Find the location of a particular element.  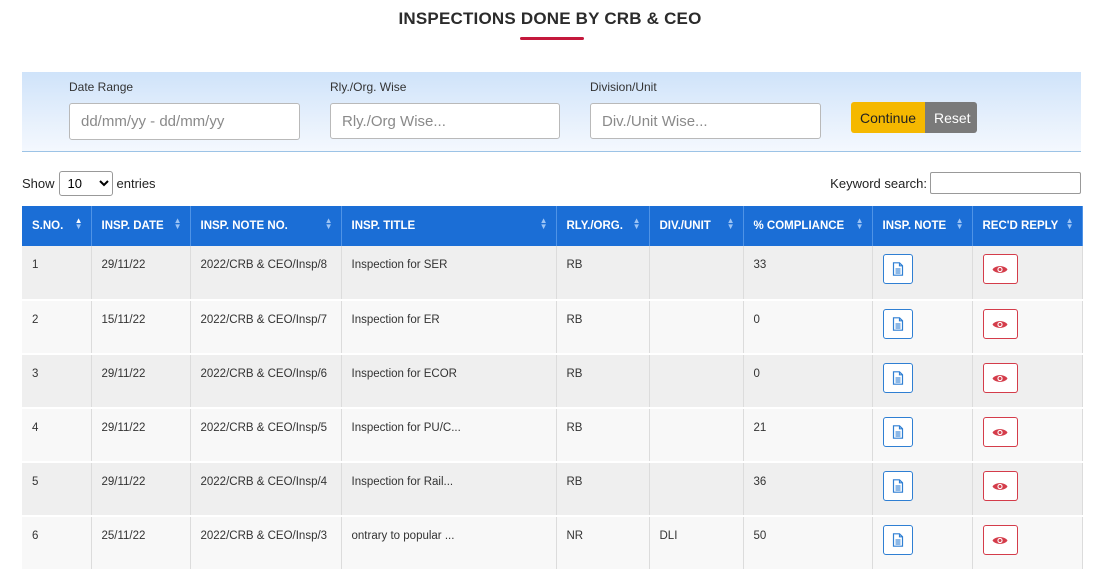

col-header-date: INSP. DATE ▲ ▼ is located at coordinates (141, 226).